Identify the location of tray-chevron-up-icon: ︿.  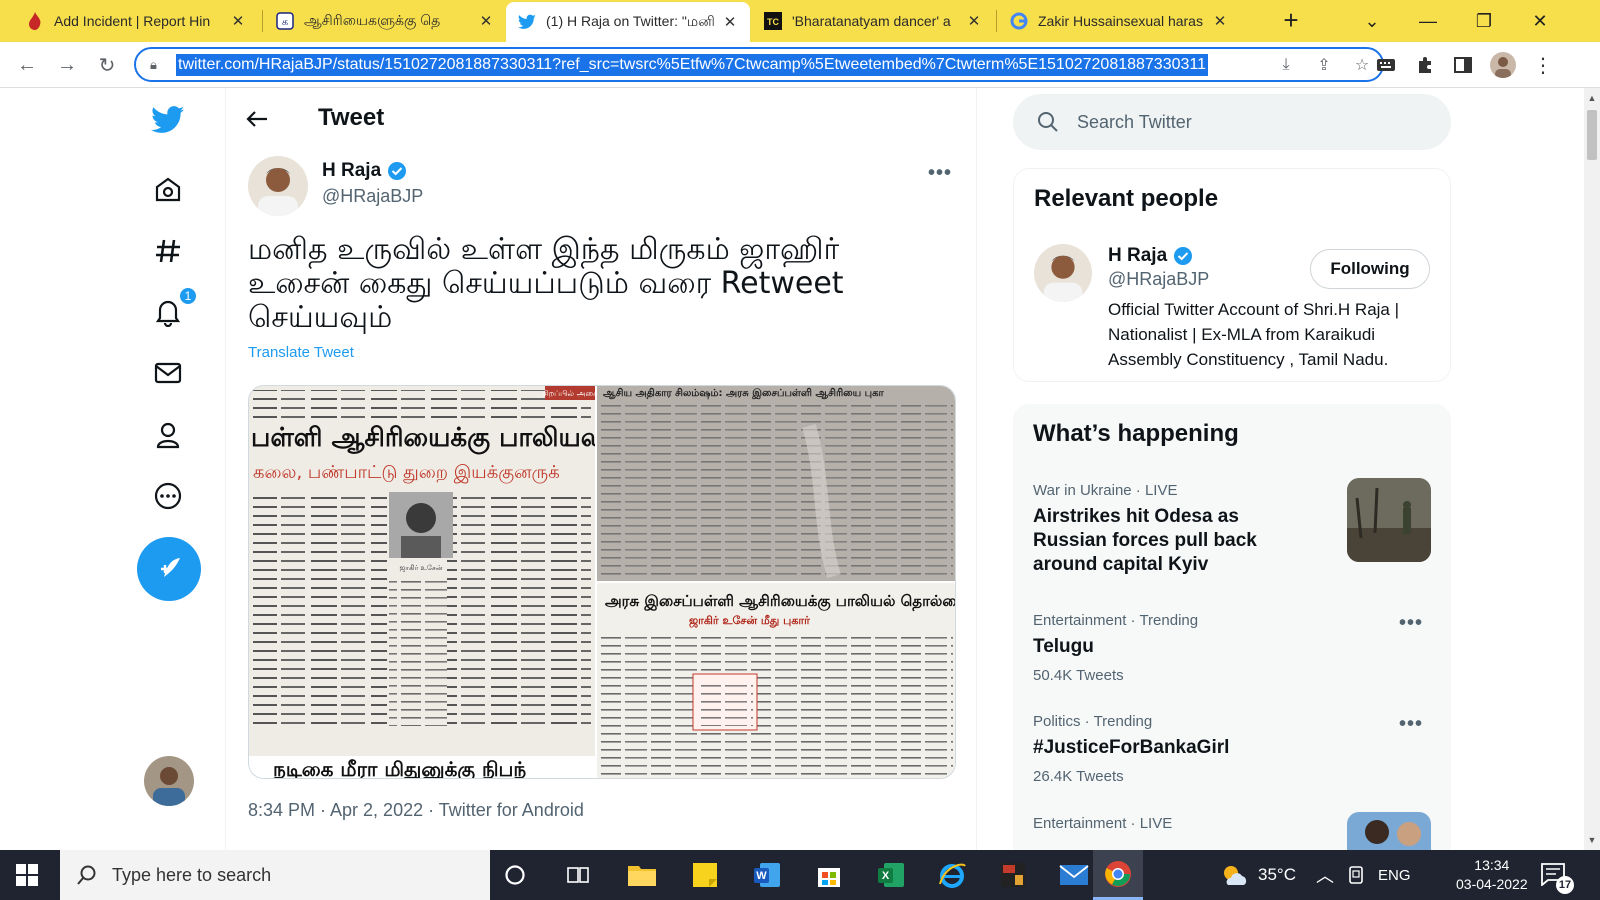
(1325, 875).